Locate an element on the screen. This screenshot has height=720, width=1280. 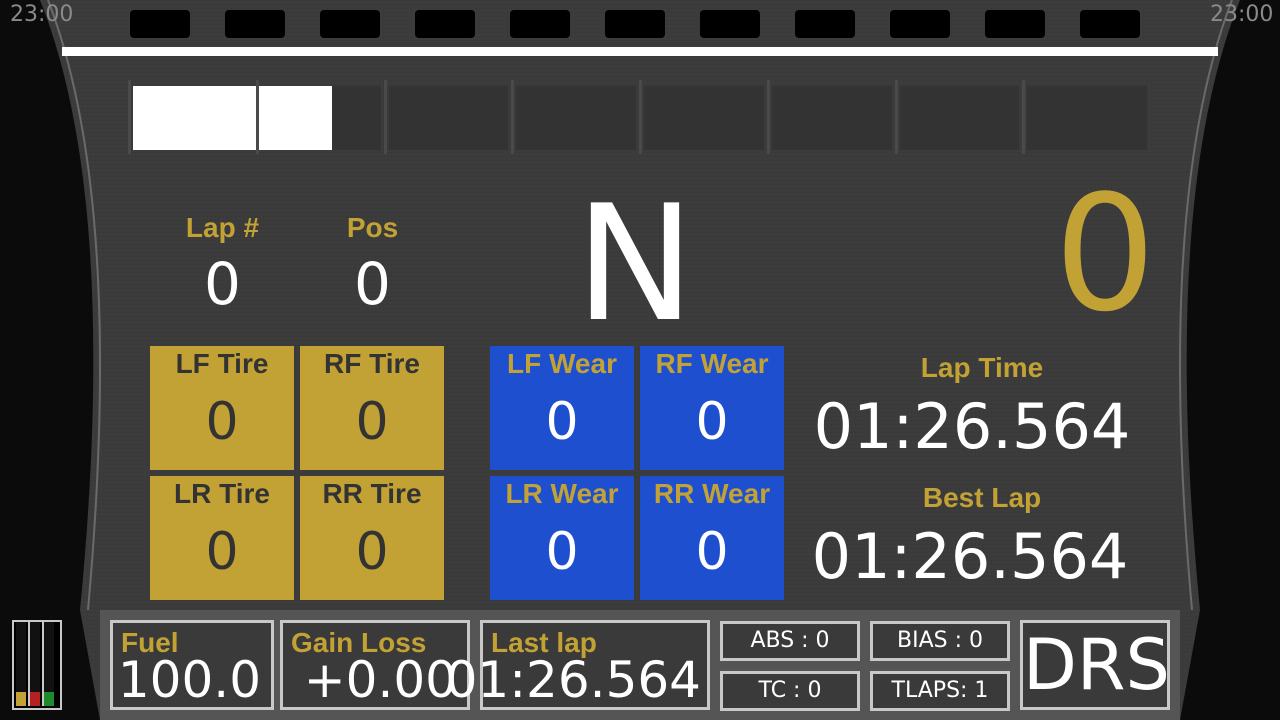
wear-lf-value: 0 is located at coordinates (562, 422).